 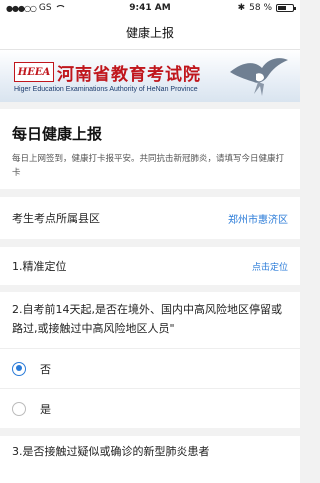 I want to click on location-row: 1.精准定位 点击定位, so click(x=150, y=266).